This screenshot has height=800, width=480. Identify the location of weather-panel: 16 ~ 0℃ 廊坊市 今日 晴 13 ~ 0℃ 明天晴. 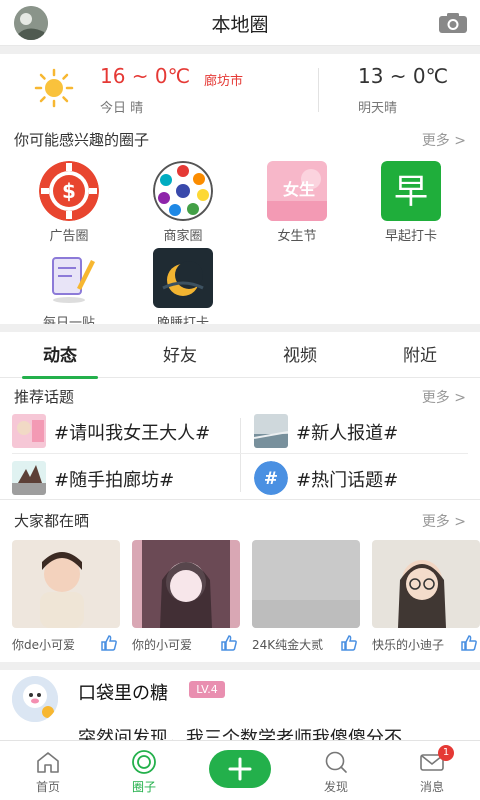
(240, 89).